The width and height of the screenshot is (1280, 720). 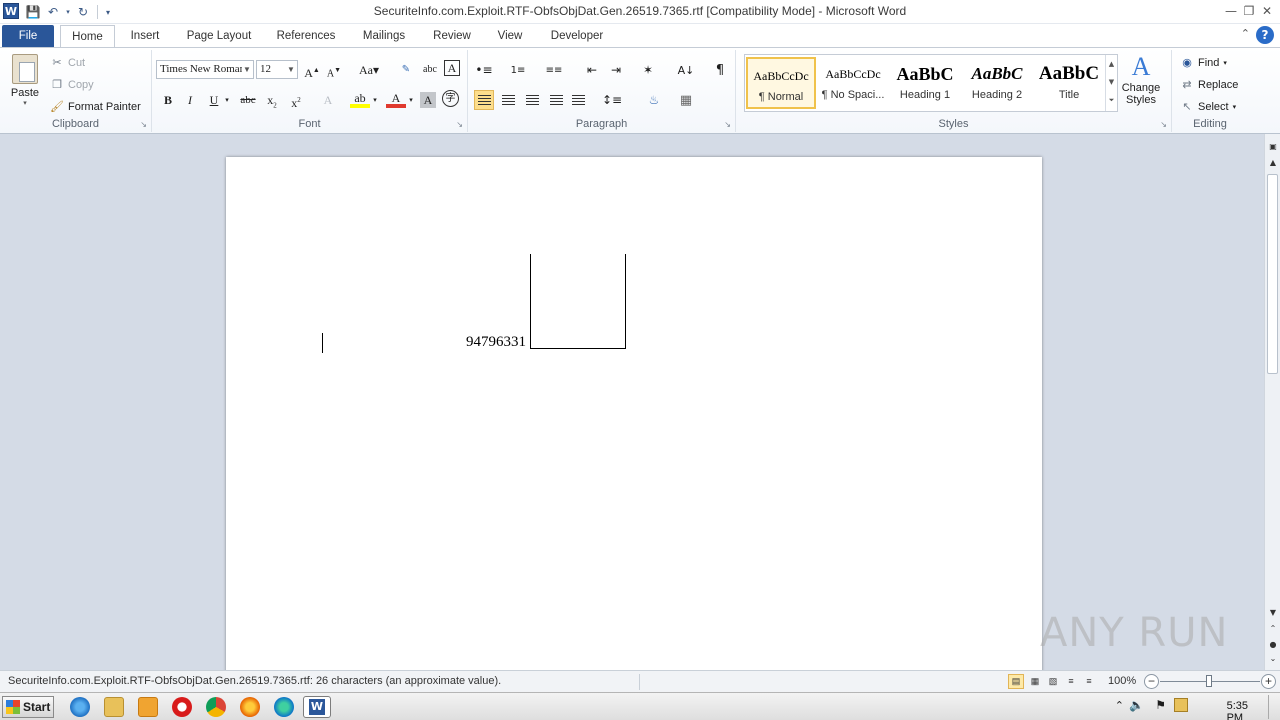 I want to click on styles-launcher-icon: ↘, so click(x=1163, y=124).